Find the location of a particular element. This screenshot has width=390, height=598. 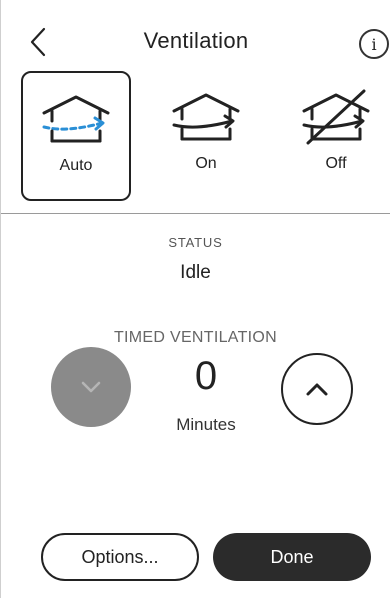

decrease-minutes-button is located at coordinates (91, 387).